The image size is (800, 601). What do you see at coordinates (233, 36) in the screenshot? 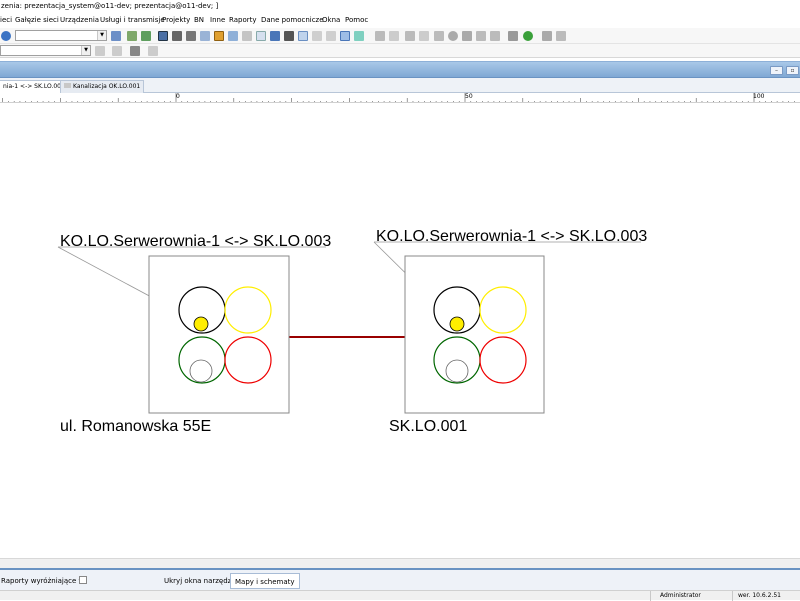
I see `window-icon` at bounding box center [233, 36].